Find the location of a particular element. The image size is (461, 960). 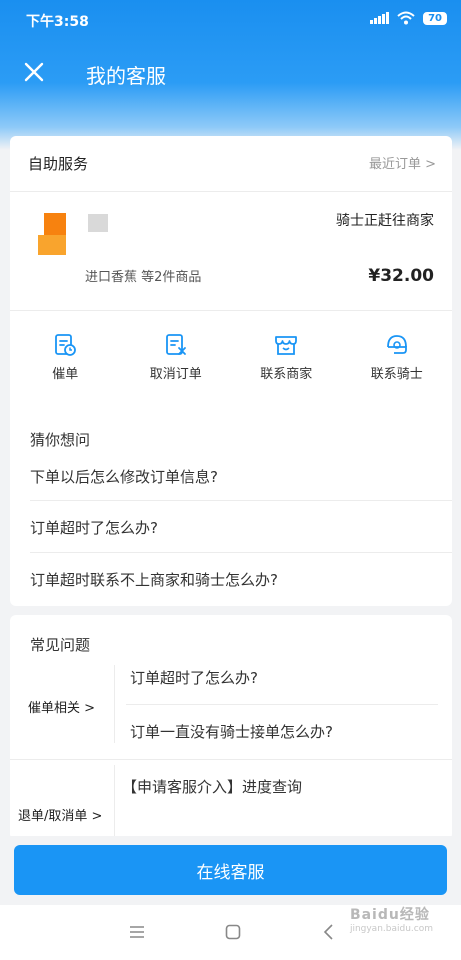

order-price: ¥32.00 is located at coordinates (401, 276).